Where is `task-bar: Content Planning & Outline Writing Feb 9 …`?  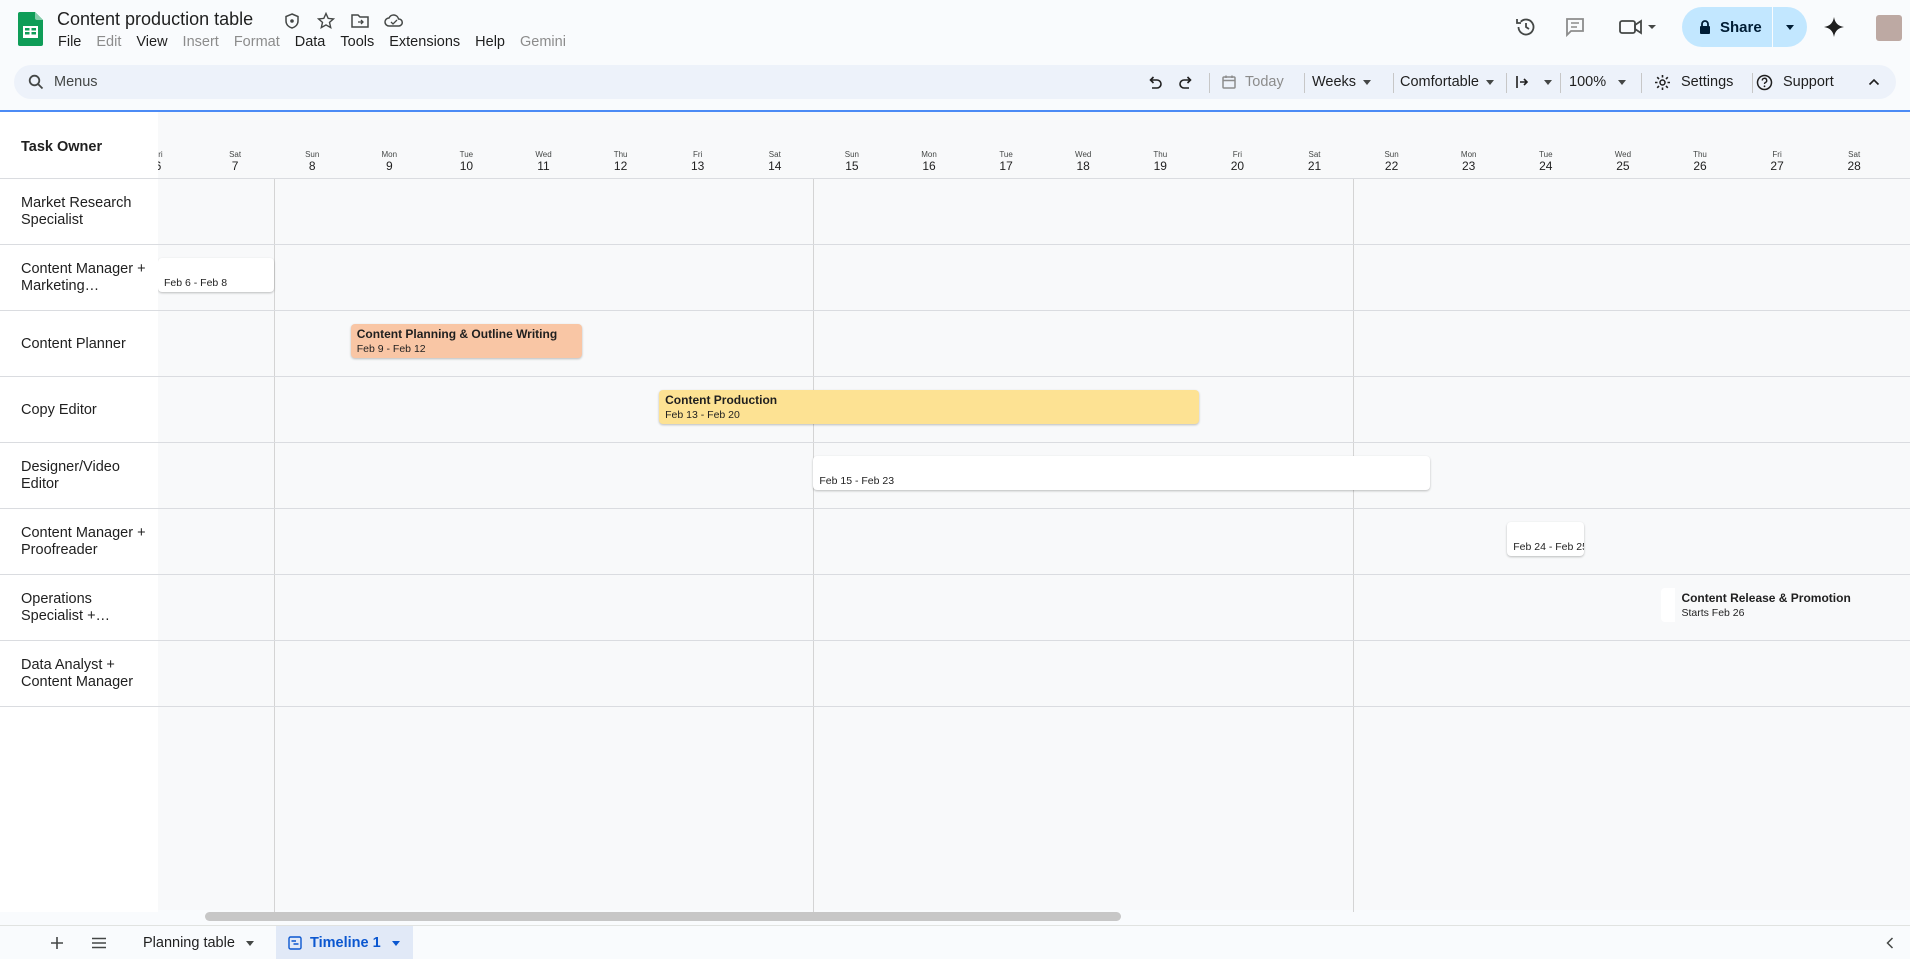
task-bar: Content Planning & Outline Writing Feb 9 … is located at coordinates (466, 341).